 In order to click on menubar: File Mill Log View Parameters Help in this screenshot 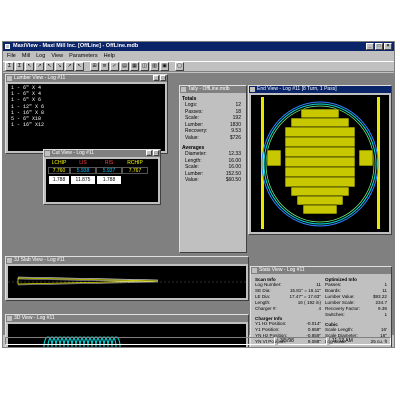, I will do `click(198, 56)`.